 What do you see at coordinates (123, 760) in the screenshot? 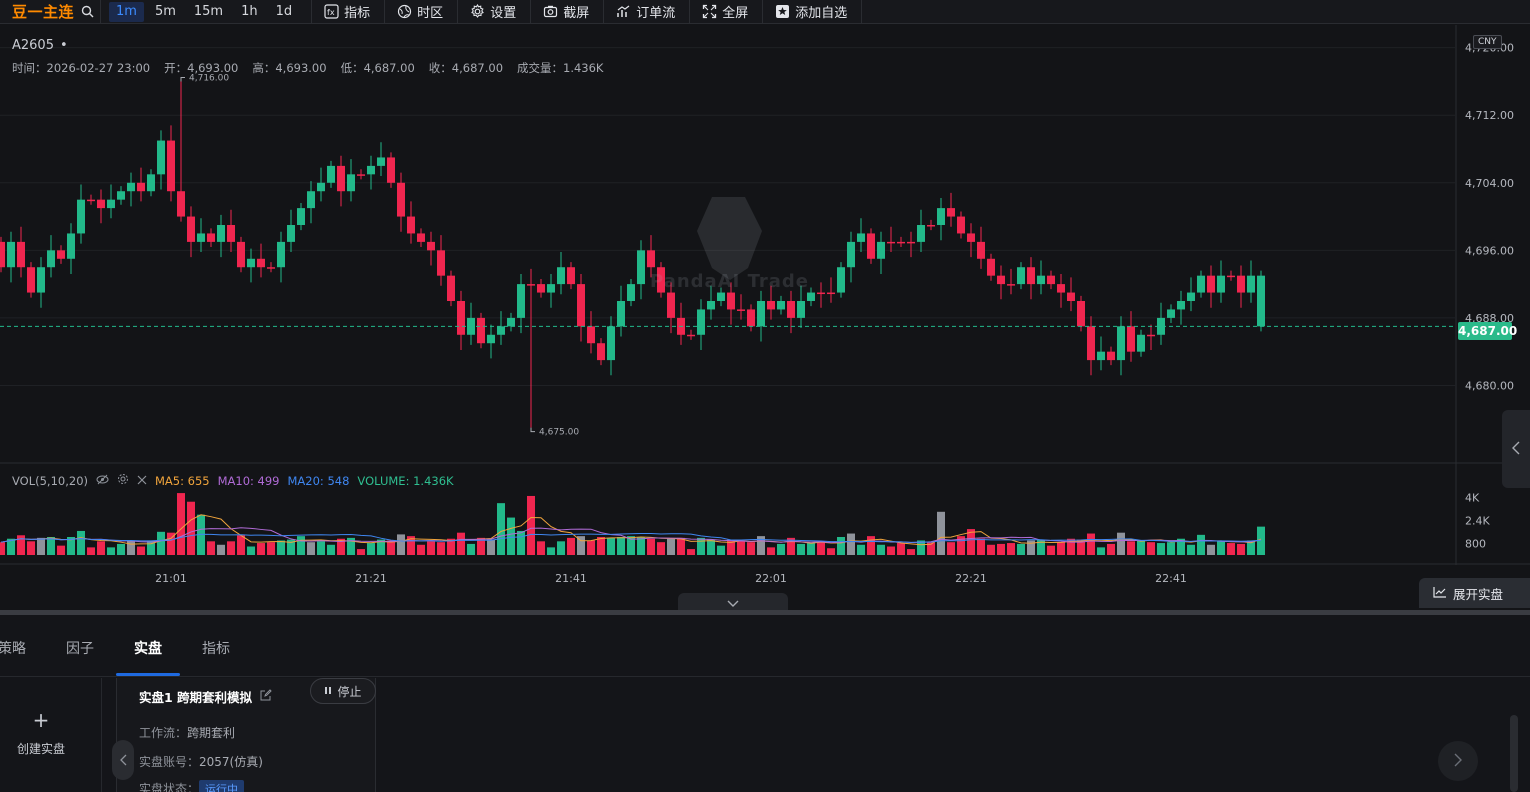
I see `carousel-prev-button` at bounding box center [123, 760].